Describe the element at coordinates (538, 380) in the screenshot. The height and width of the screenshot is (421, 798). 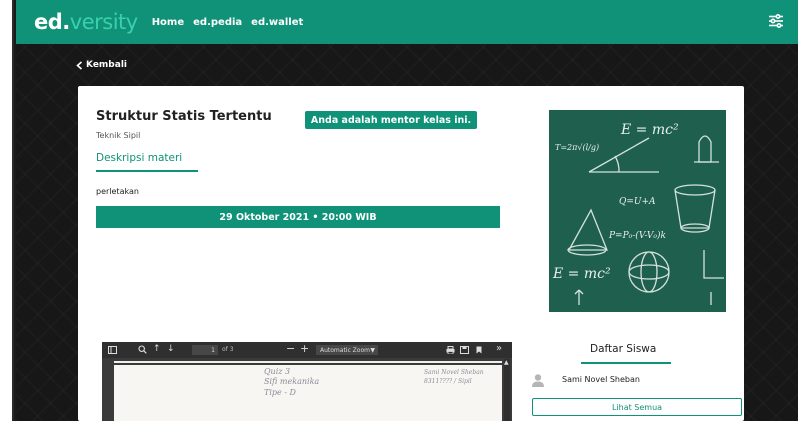
I see `user-avatar-icon` at that location.